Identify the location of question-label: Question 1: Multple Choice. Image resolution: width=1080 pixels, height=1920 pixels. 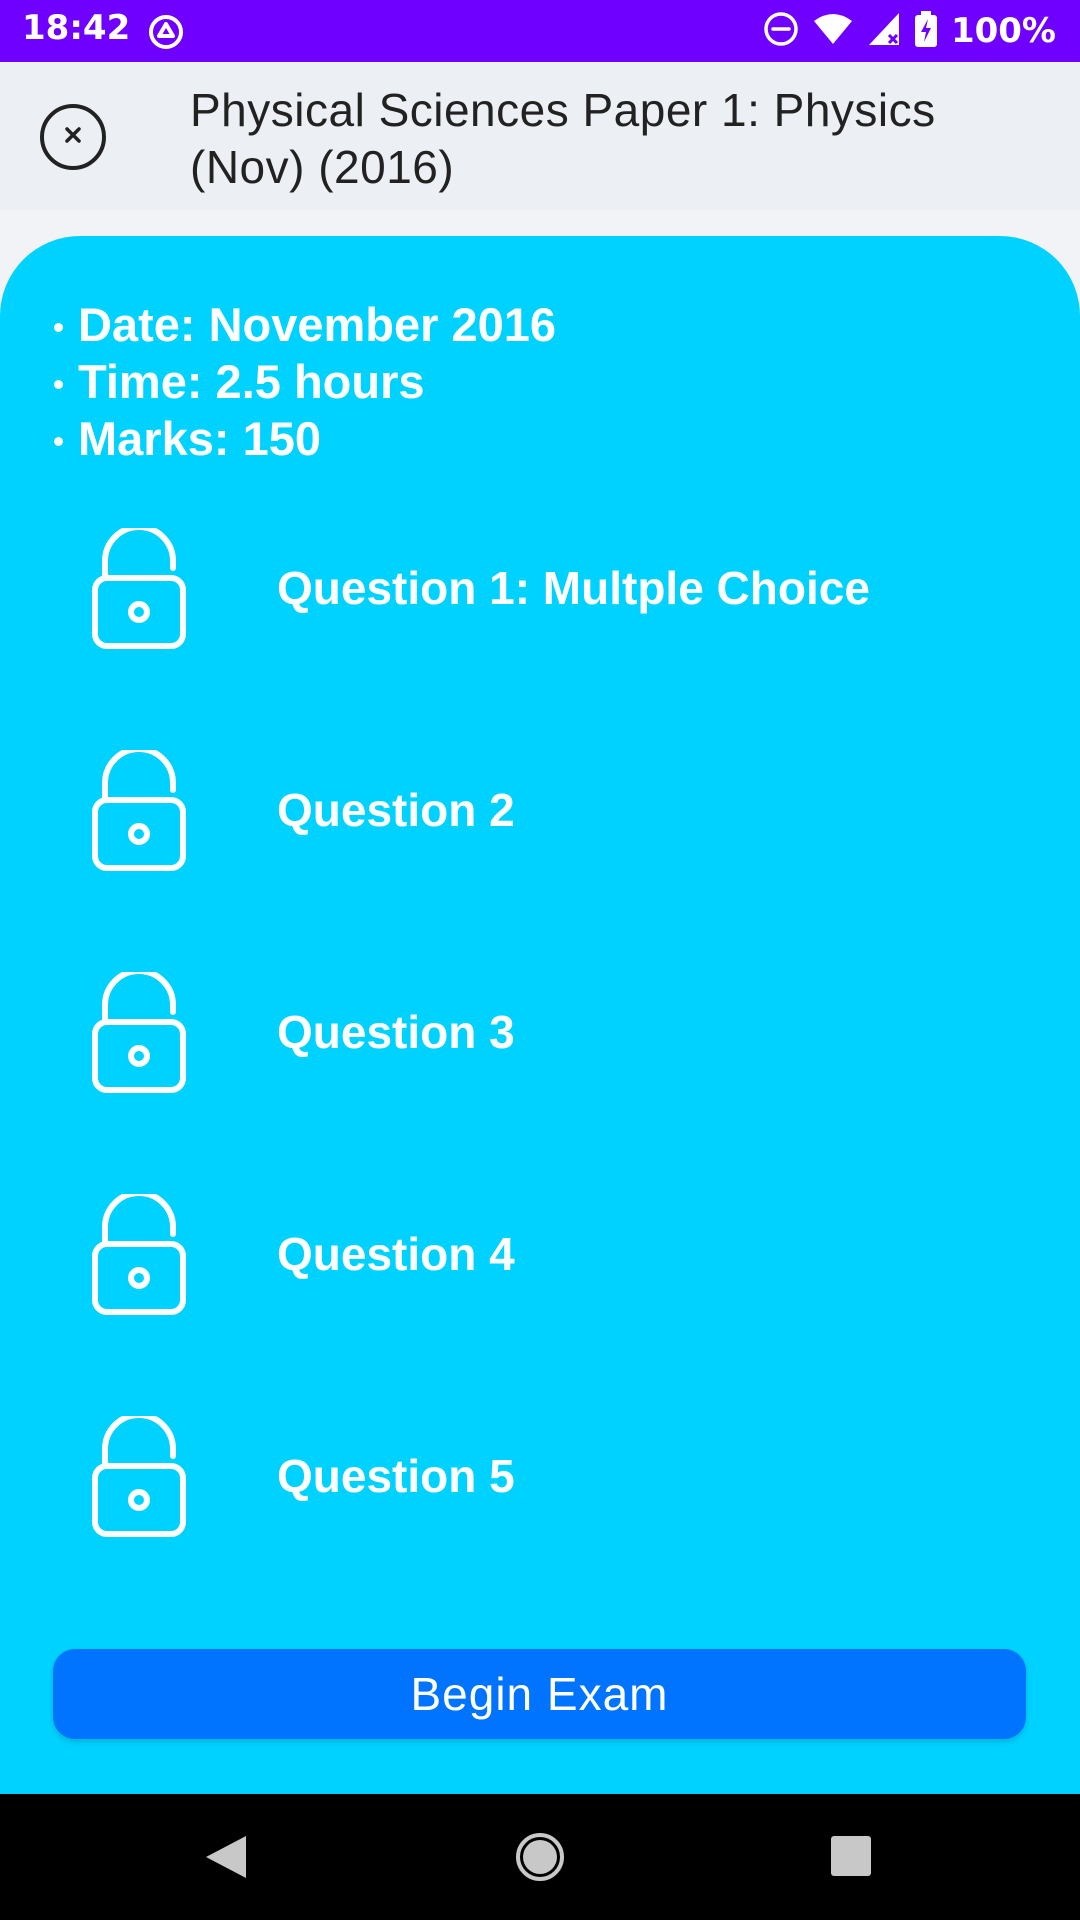
(573, 588).